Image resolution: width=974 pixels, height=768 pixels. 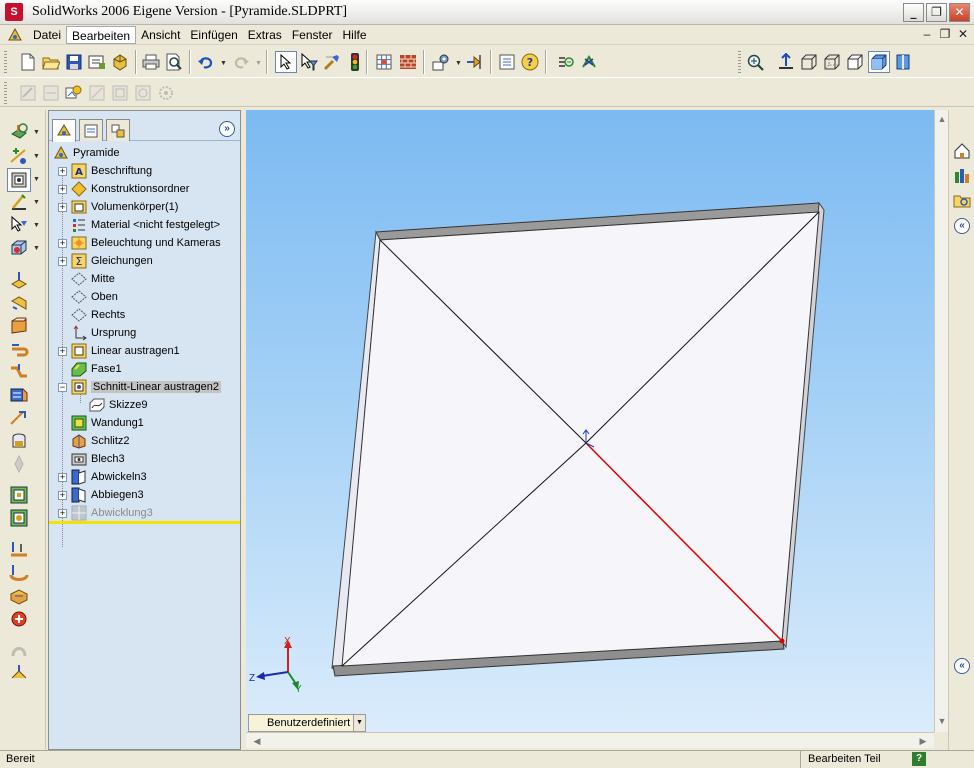 What do you see at coordinates (143, 93) in the screenshot?
I see `circle-tool-icon` at bounding box center [143, 93].